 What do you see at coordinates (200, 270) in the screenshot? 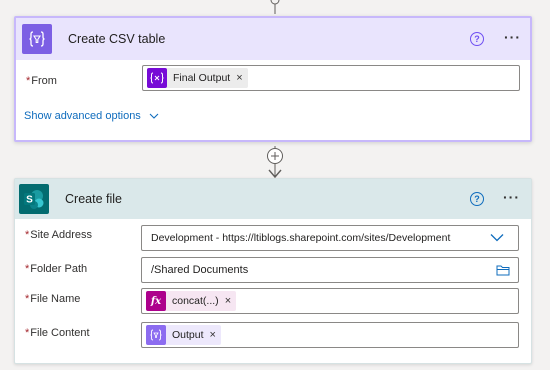
I see `folder-path-value: /Shared Documents` at bounding box center [200, 270].